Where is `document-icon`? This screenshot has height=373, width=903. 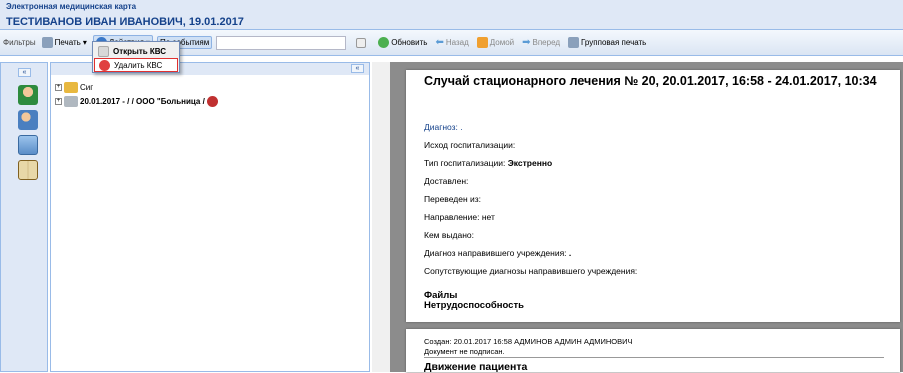 document-icon is located at coordinates (103, 51).